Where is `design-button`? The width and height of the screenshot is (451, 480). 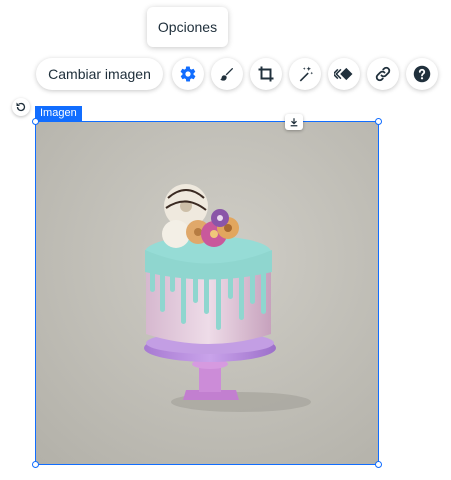
design-button is located at coordinates (227, 74).